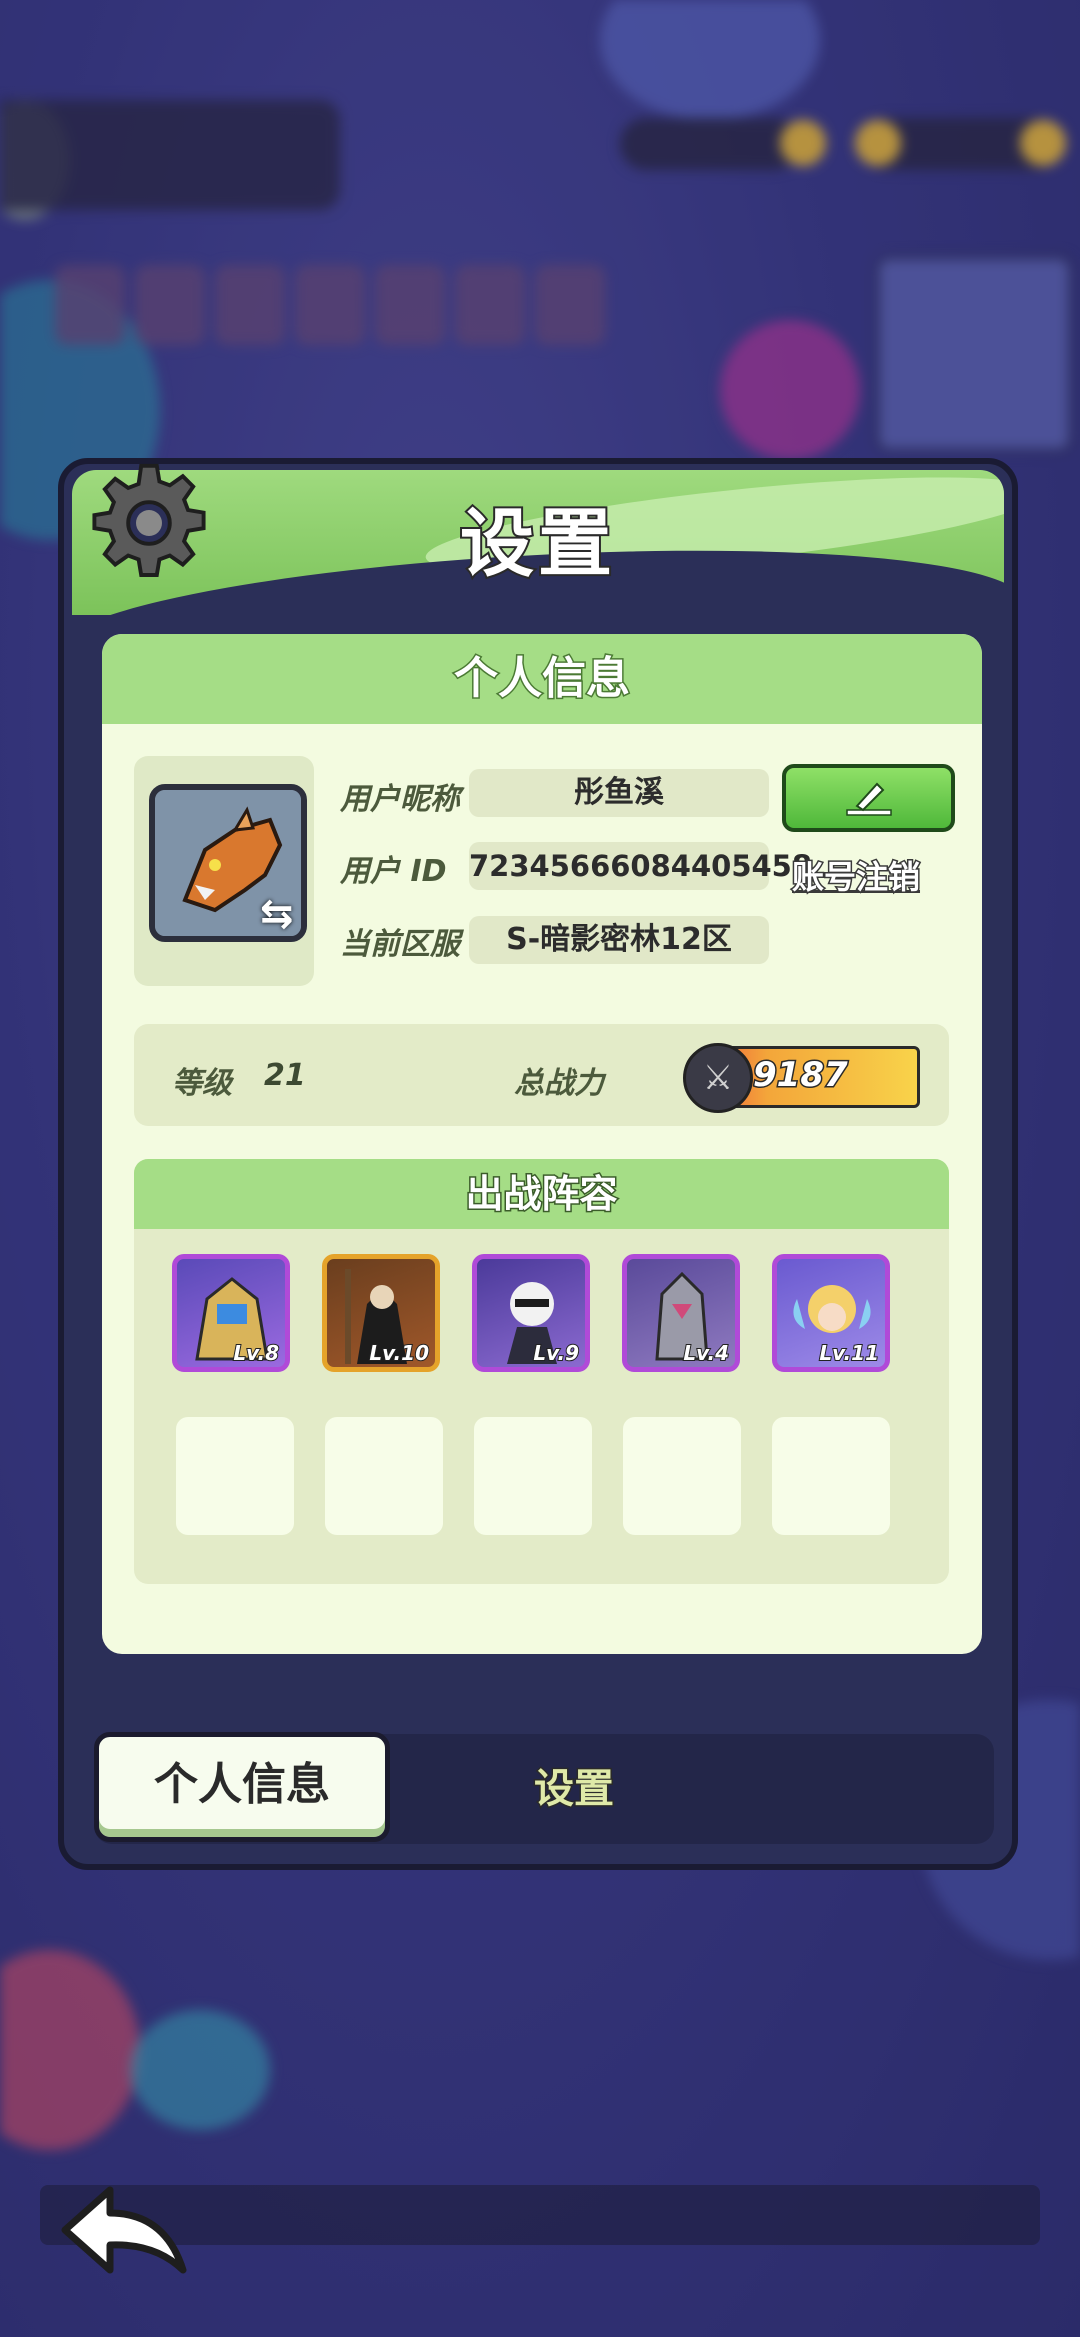 The width and height of the screenshot is (1080, 2337). I want to click on hero-slot-1: Lv.8, so click(231, 1313).